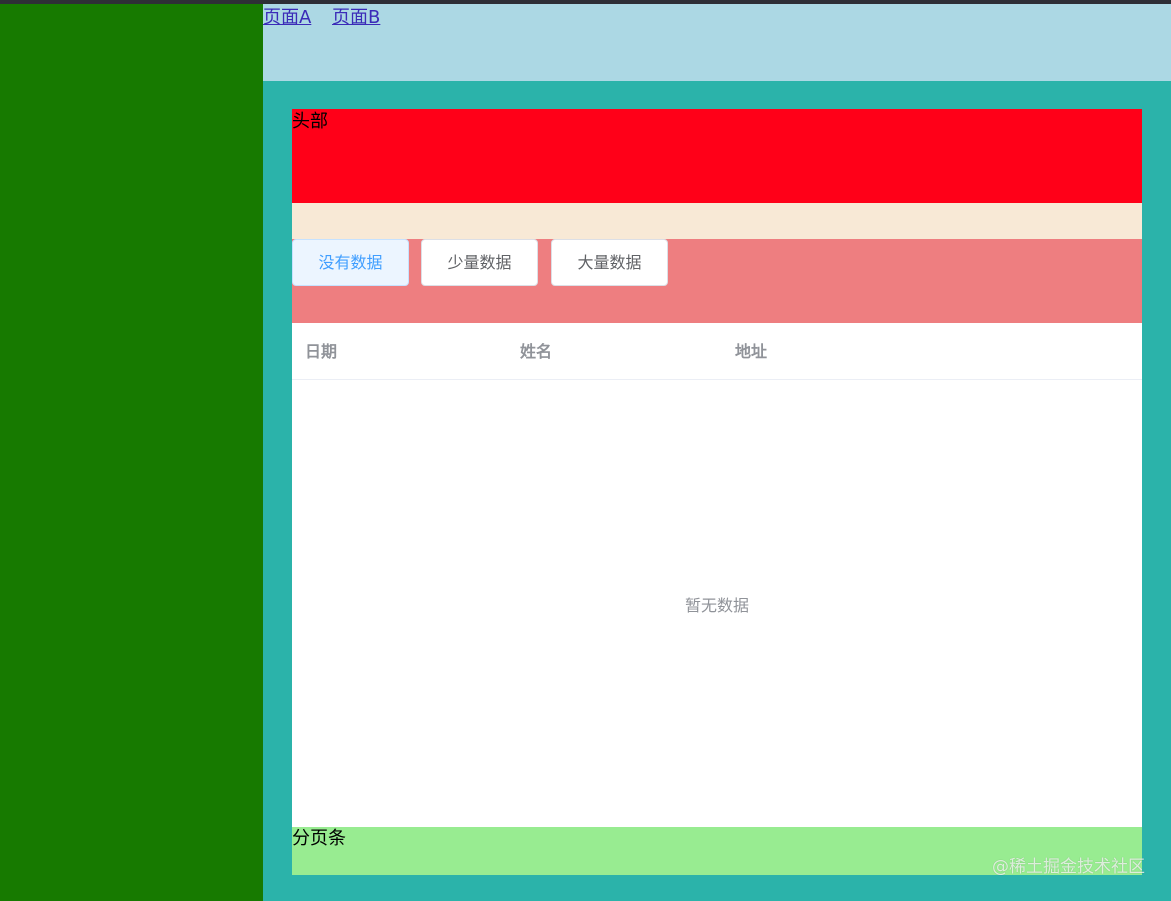  Describe the element at coordinates (717, 281) in the screenshot. I see `button-area: 没有数据 少量数据 大量数据` at that location.